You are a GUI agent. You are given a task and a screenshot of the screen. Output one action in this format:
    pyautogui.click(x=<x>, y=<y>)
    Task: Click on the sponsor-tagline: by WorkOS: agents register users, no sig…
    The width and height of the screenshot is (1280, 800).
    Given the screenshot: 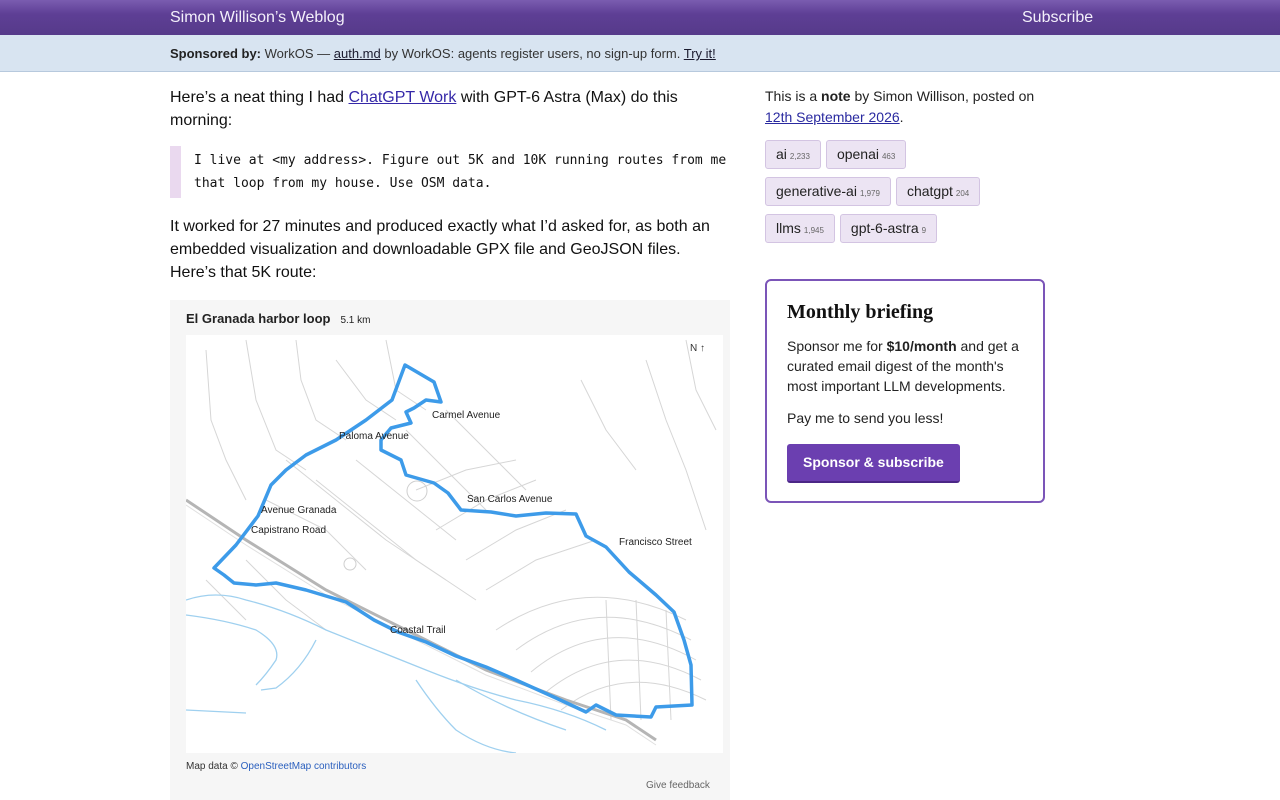 What is the action you would take?
    pyautogui.click(x=532, y=53)
    